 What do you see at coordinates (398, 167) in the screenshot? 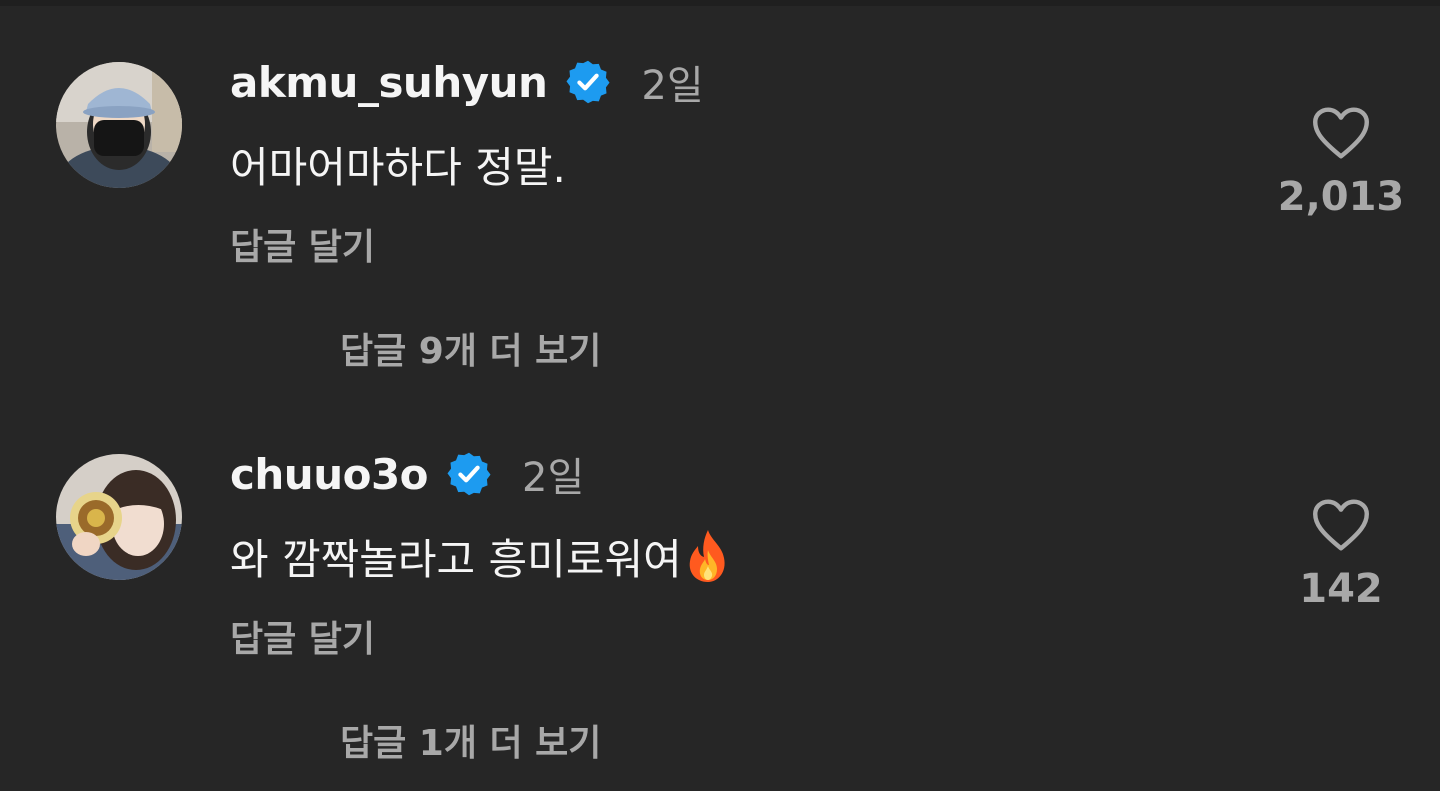
I see `comment-text-body: 어마어마하다 정말.` at bounding box center [398, 167].